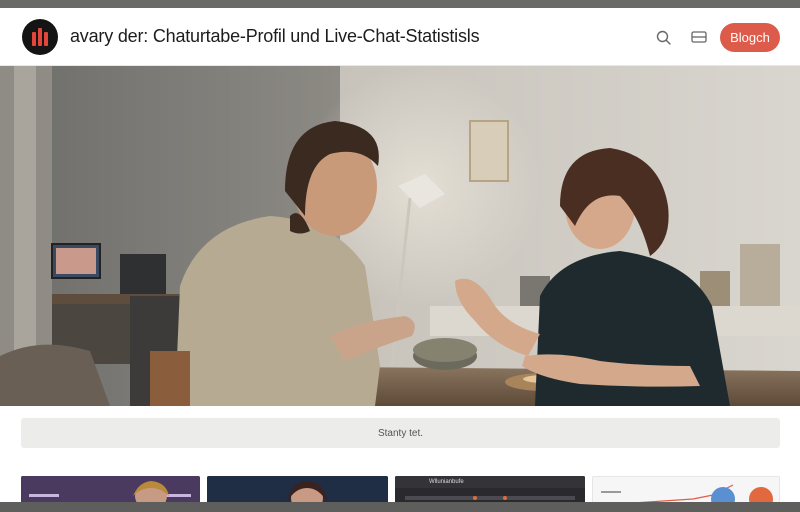  I want to click on blog-button: Blogch, so click(750, 37).